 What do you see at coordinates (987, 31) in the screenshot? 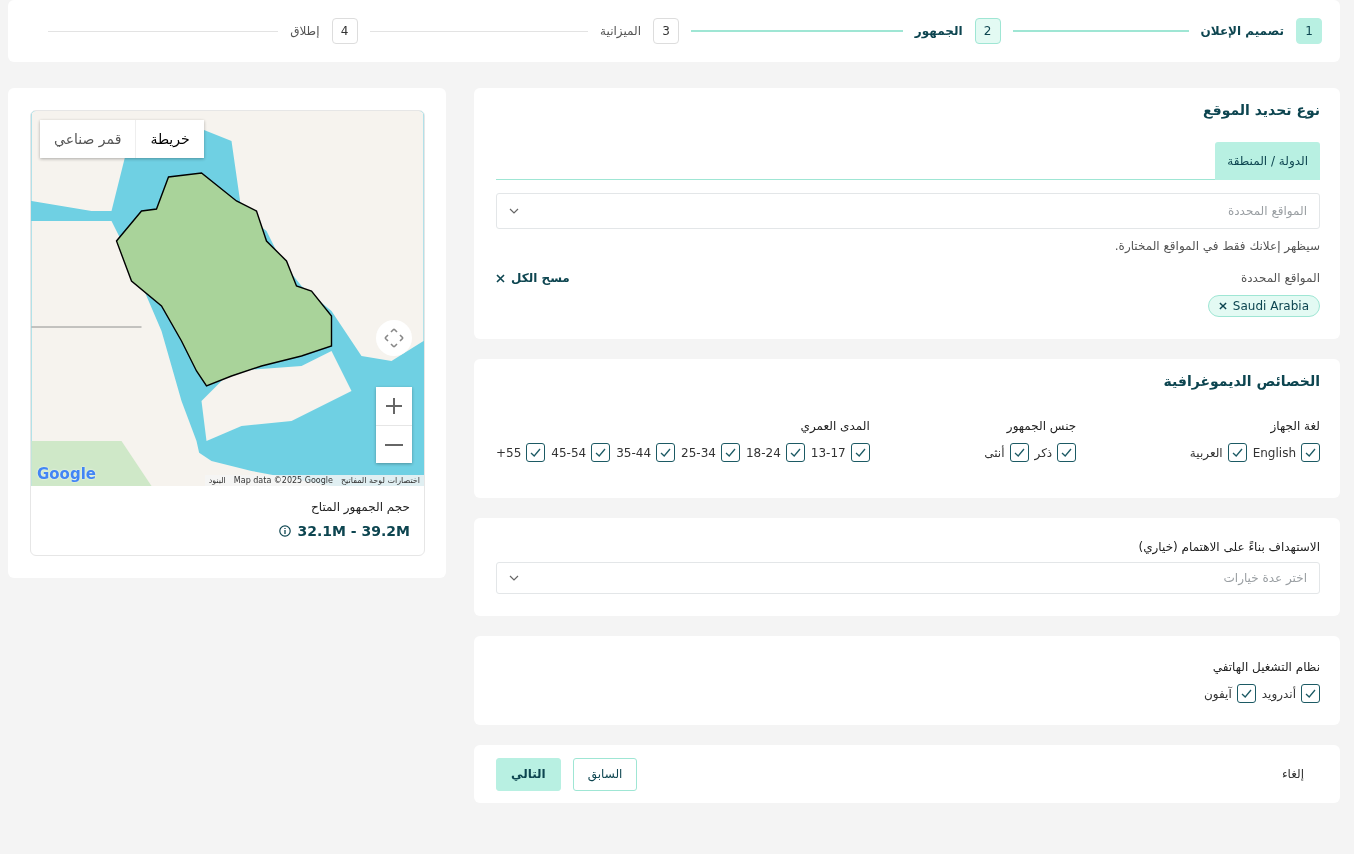
I see `step-number: 2` at bounding box center [987, 31].